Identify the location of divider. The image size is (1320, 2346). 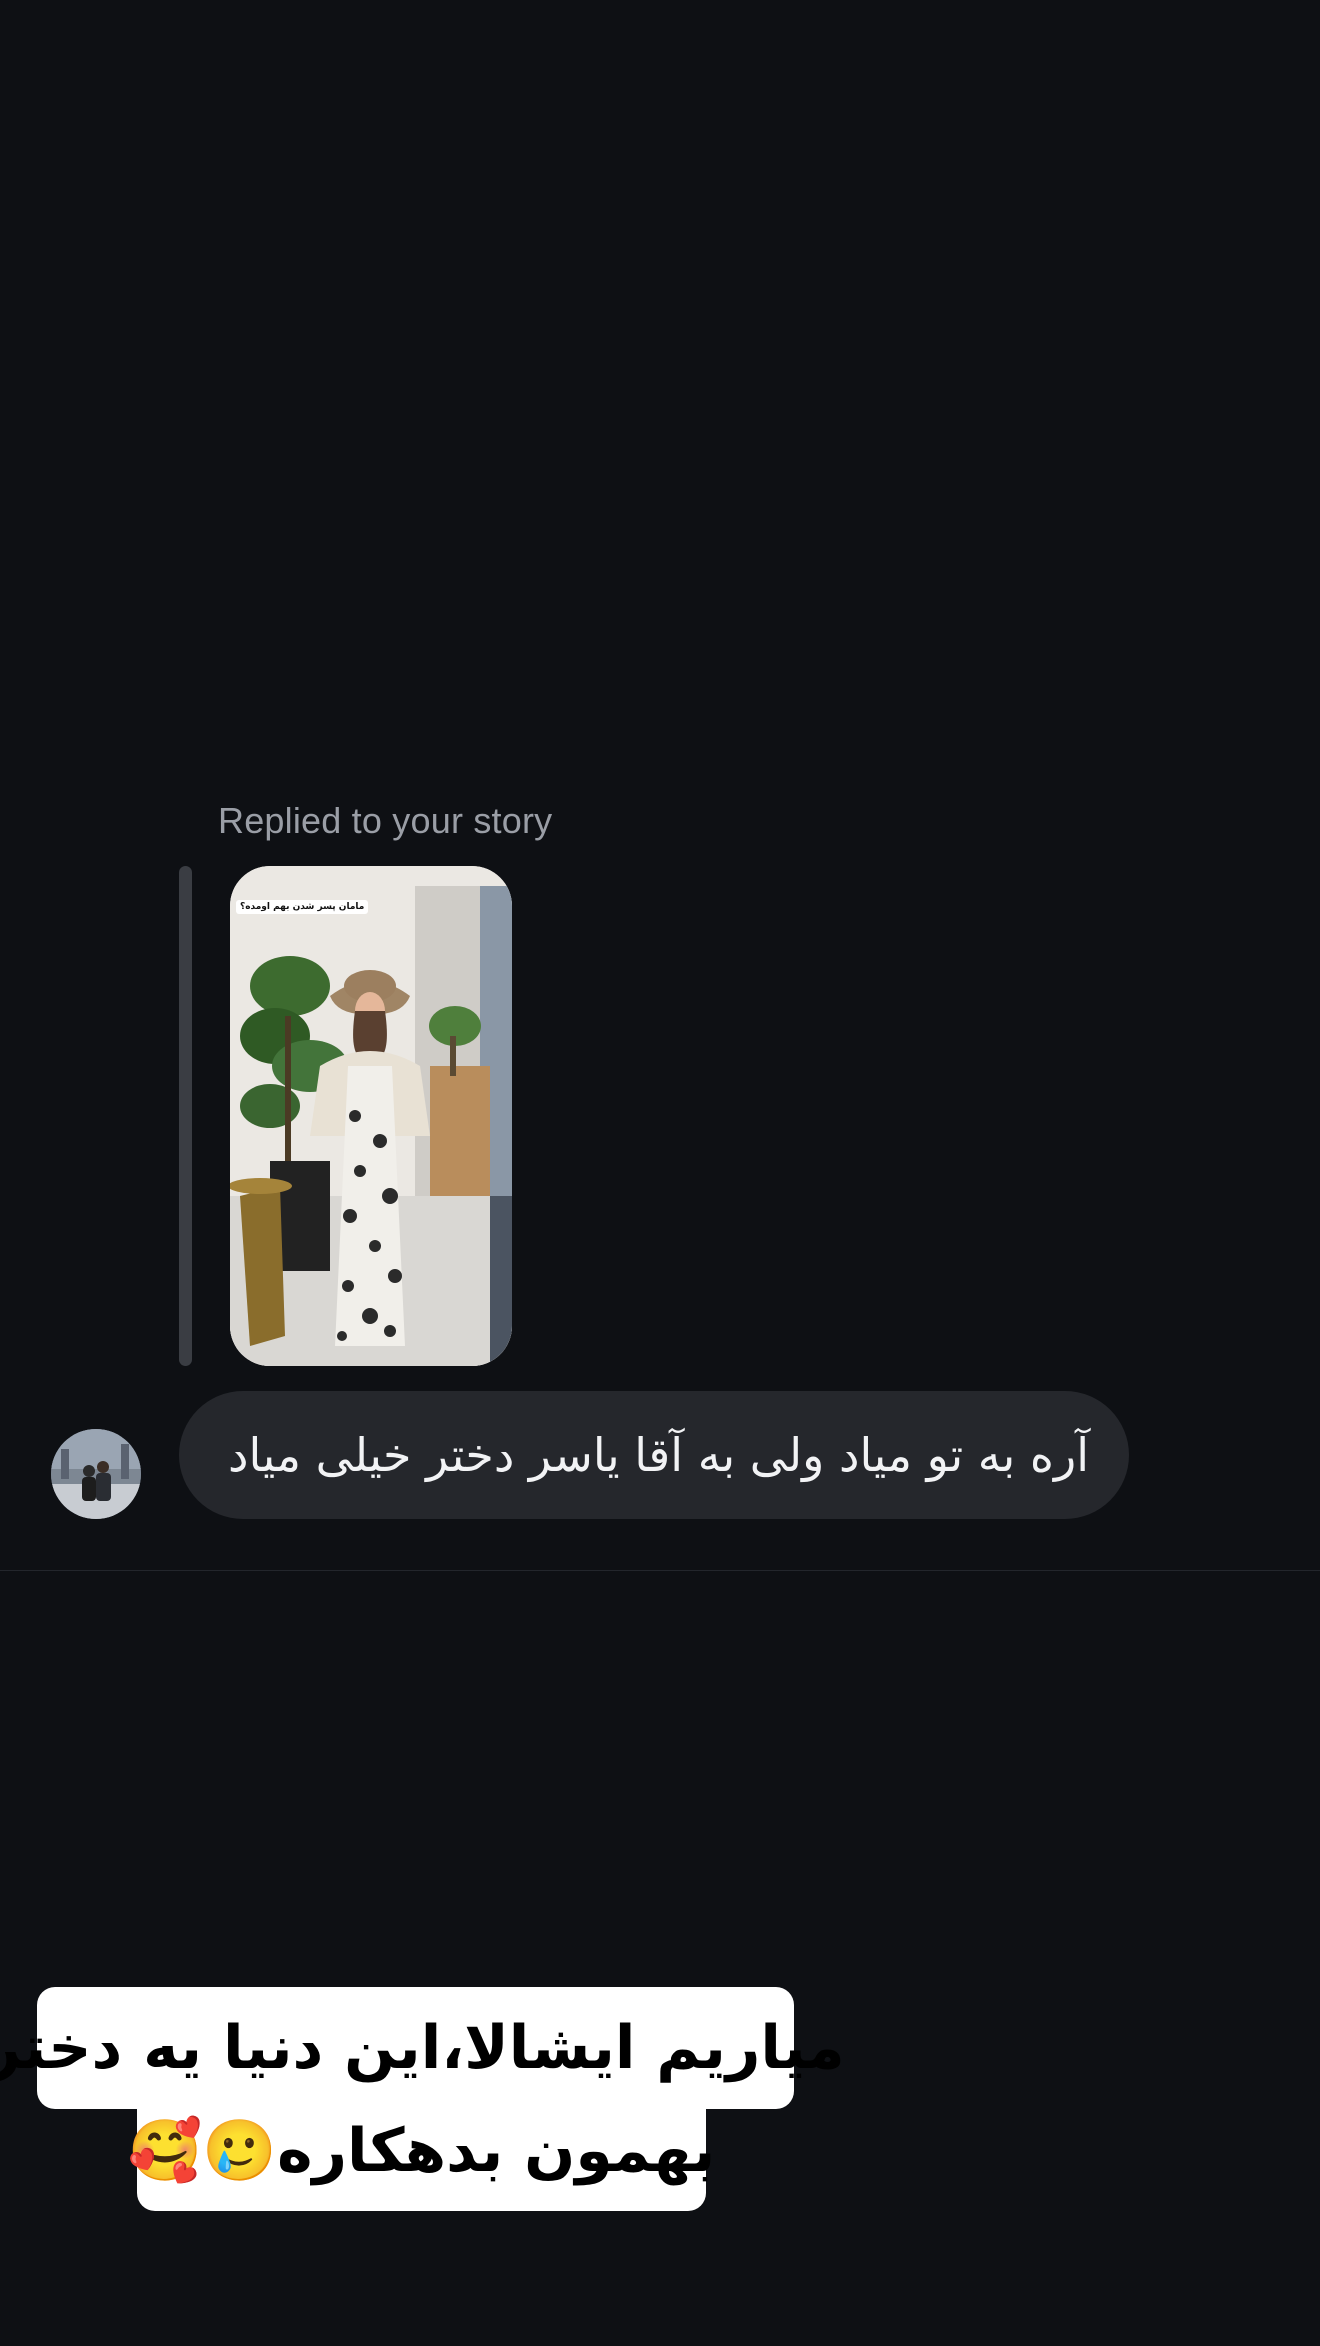
(660, 1570).